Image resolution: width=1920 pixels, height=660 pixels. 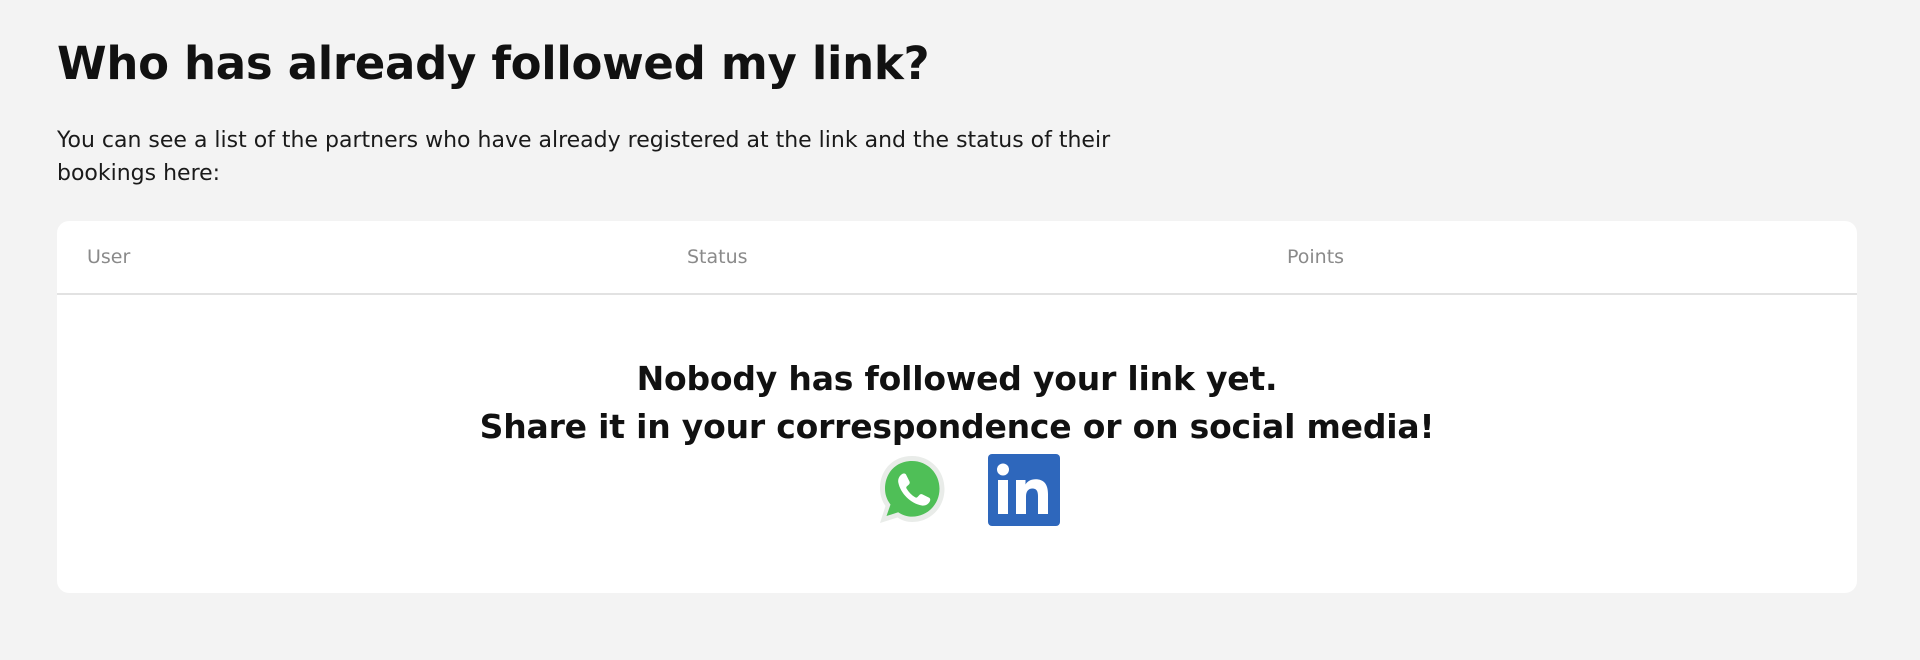 What do you see at coordinates (493, 63) in the screenshot?
I see `page-title: Who has already followed my link?` at bounding box center [493, 63].